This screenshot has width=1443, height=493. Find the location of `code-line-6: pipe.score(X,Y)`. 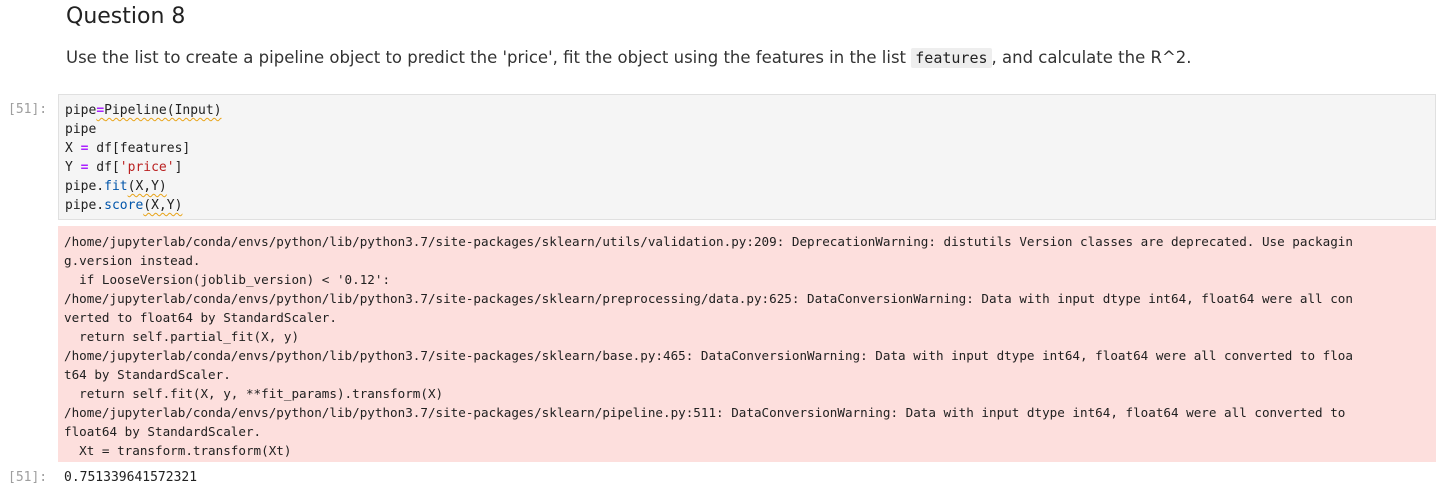

code-line-6: pipe.score(X,Y) is located at coordinates (747, 205).